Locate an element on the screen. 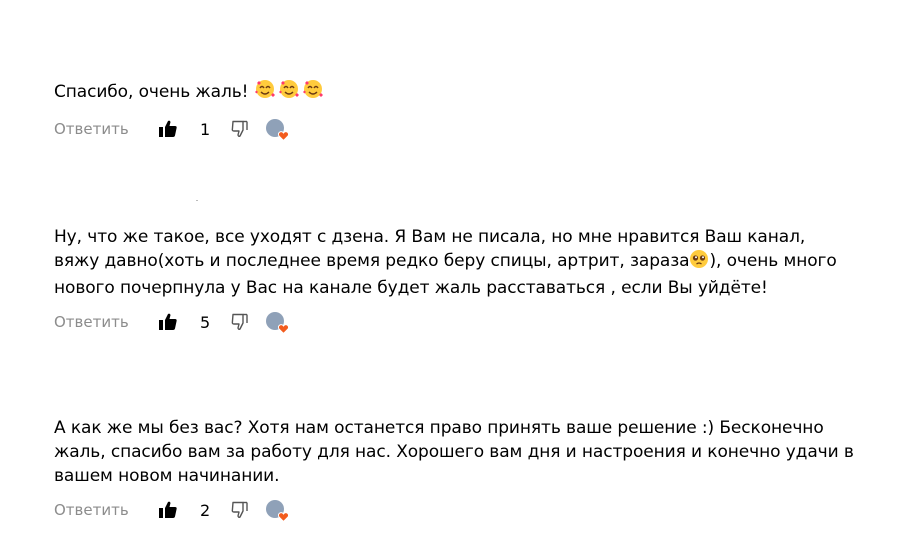 This screenshot has width=923, height=546. pleading-face-icon is located at coordinates (699, 262).